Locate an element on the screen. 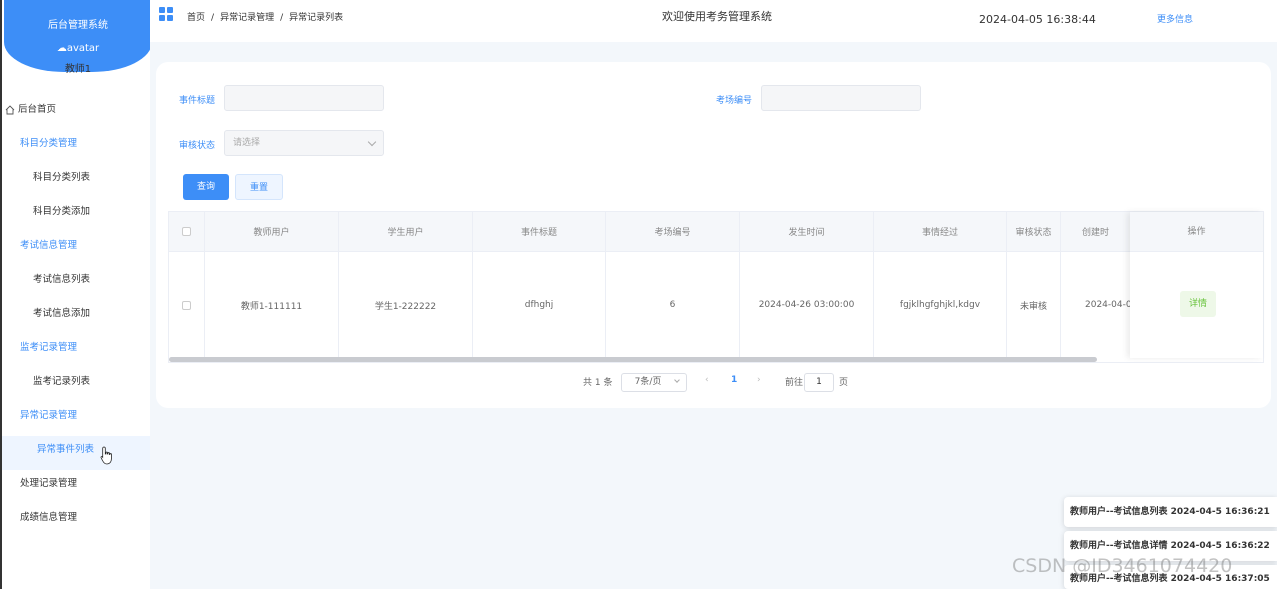 The image size is (1277, 589). current-datetime: 2024-04-05 16:38:44 is located at coordinates (1037, 19).